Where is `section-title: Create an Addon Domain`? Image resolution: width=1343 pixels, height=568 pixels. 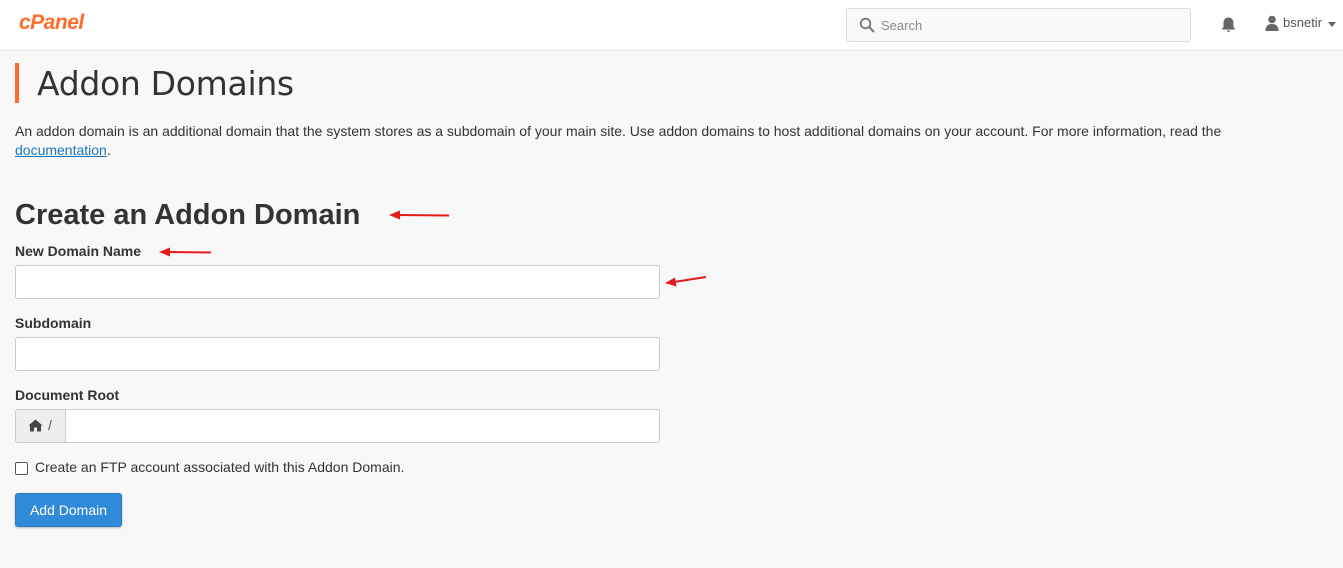
section-title: Create an Addon Domain is located at coordinates (188, 215).